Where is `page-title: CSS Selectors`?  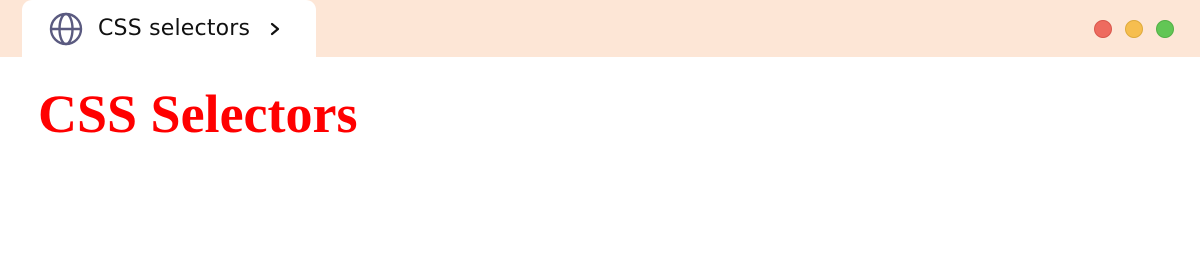
page-title: CSS Selectors is located at coordinates (198, 114).